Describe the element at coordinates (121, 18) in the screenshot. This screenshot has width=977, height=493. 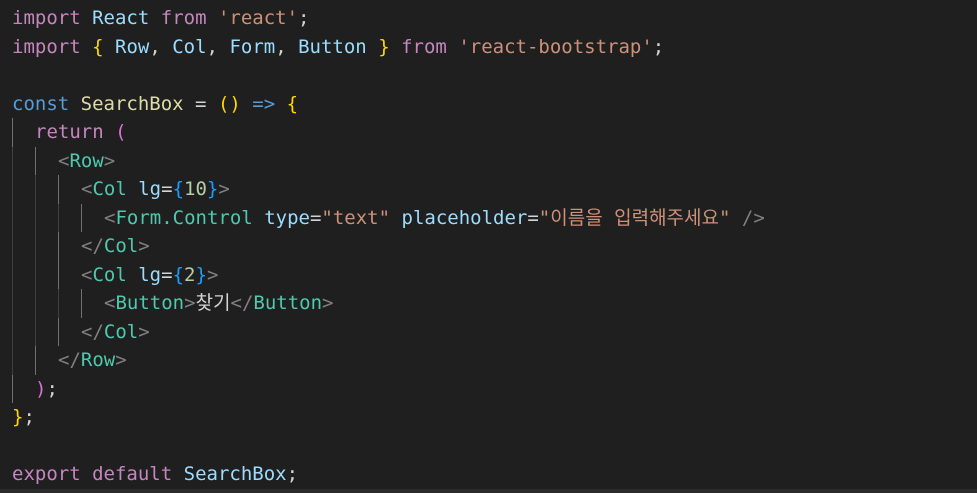
I see `code-token: React` at that location.